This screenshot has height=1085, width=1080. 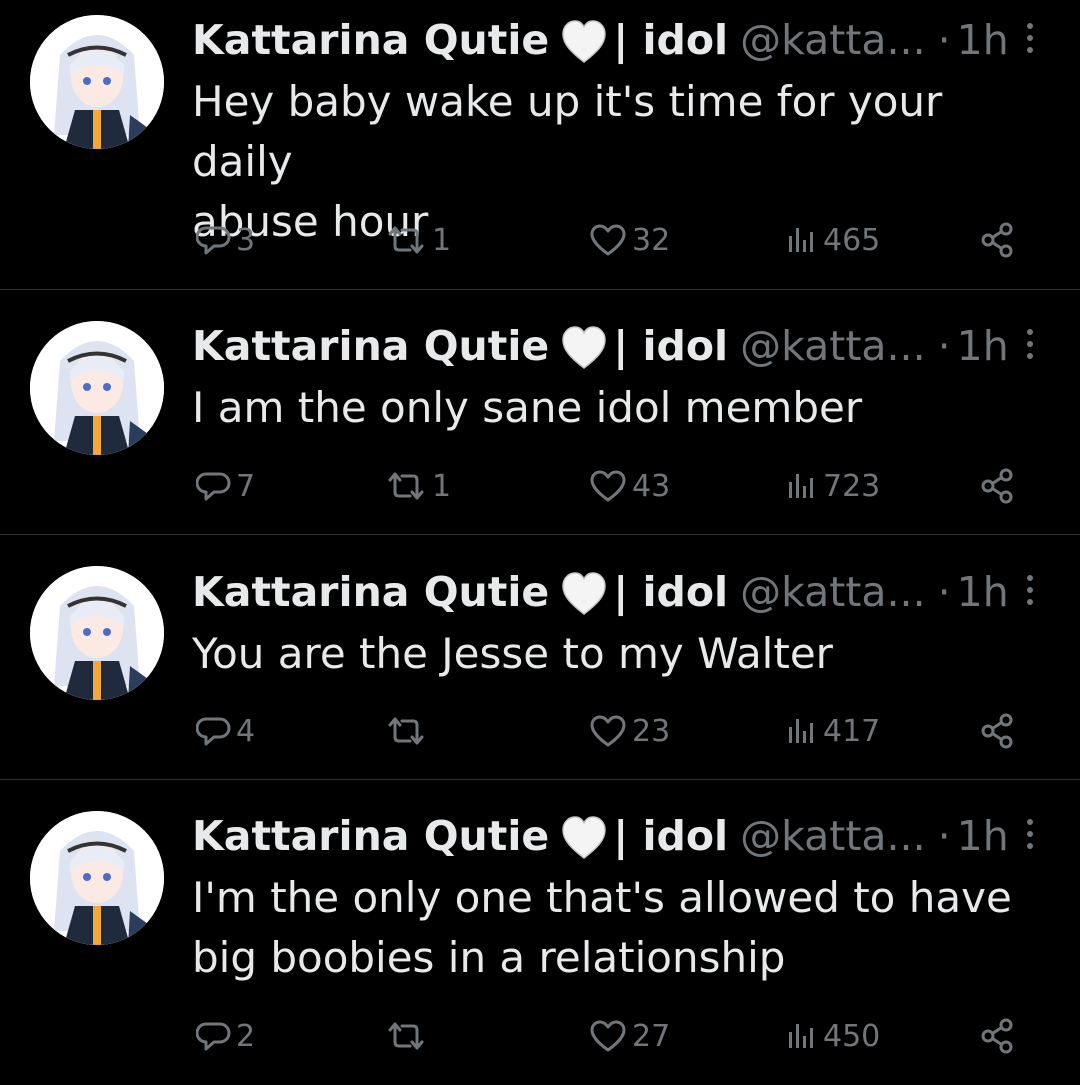 What do you see at coordinates (629, 731) in the screenshot?
I see `like-button: 23` at bounding box center [629, 731].